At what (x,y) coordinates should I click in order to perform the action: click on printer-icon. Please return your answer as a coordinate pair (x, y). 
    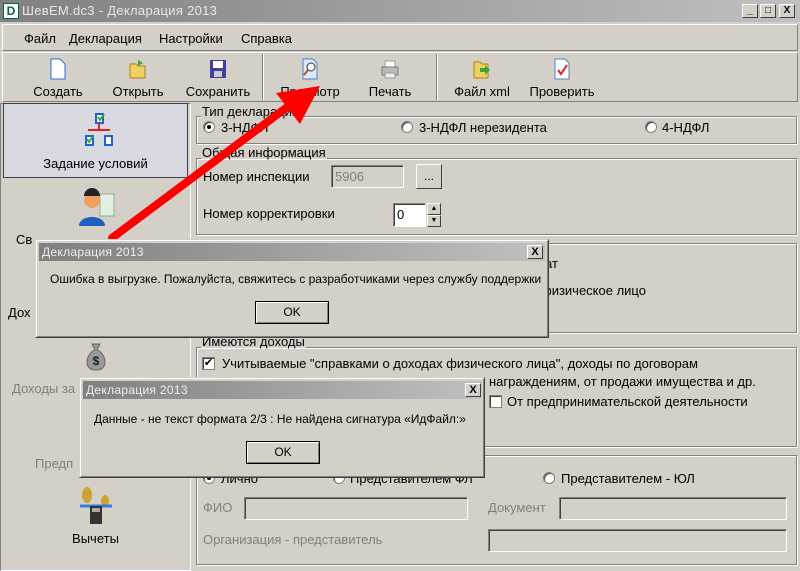
    Looking at the image, I should click on (390, 69).